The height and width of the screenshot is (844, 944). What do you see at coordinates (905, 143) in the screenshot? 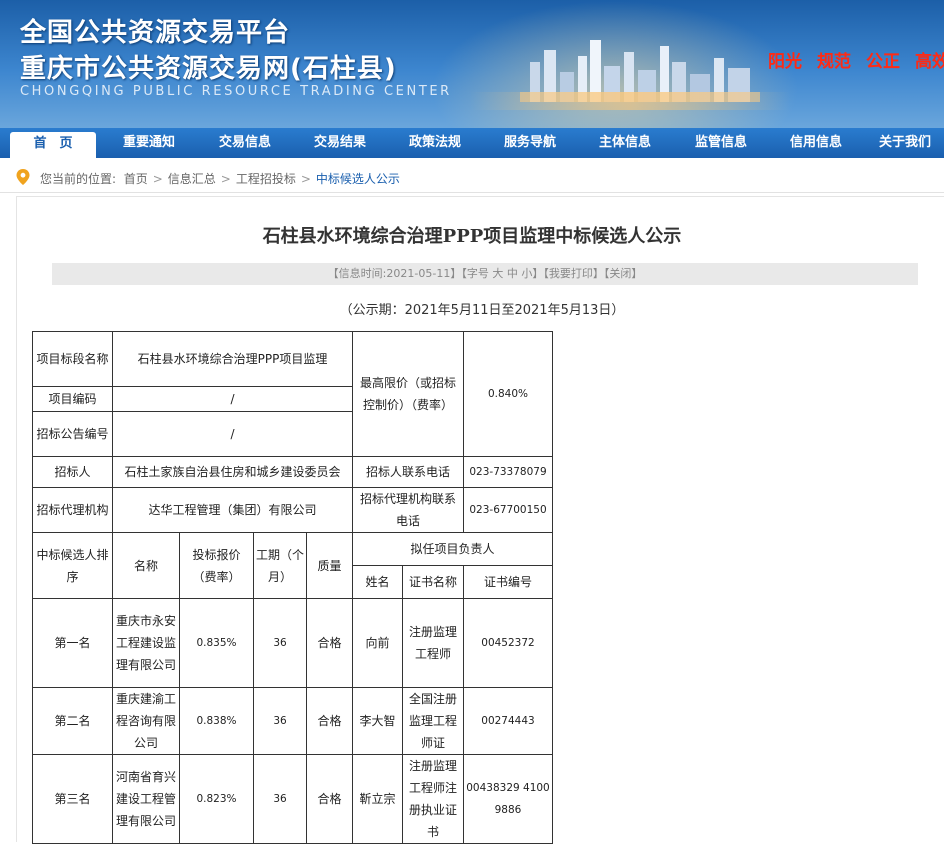
I see `nav-about: 关于我们` at bounding box center [905, 143].